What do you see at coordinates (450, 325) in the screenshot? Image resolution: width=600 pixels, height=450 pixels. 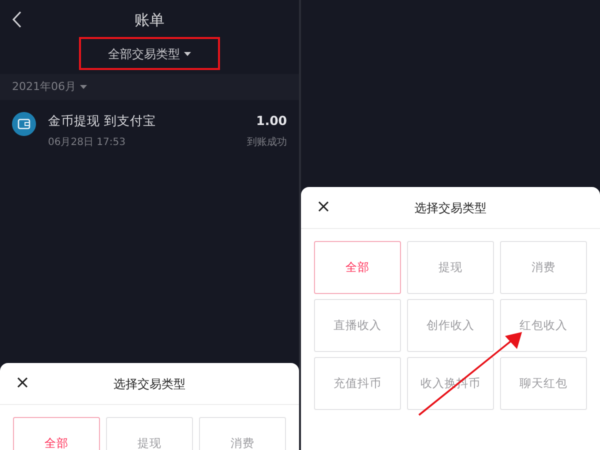 I see `option-button: 创作收入` at bounding box center [450, 325].